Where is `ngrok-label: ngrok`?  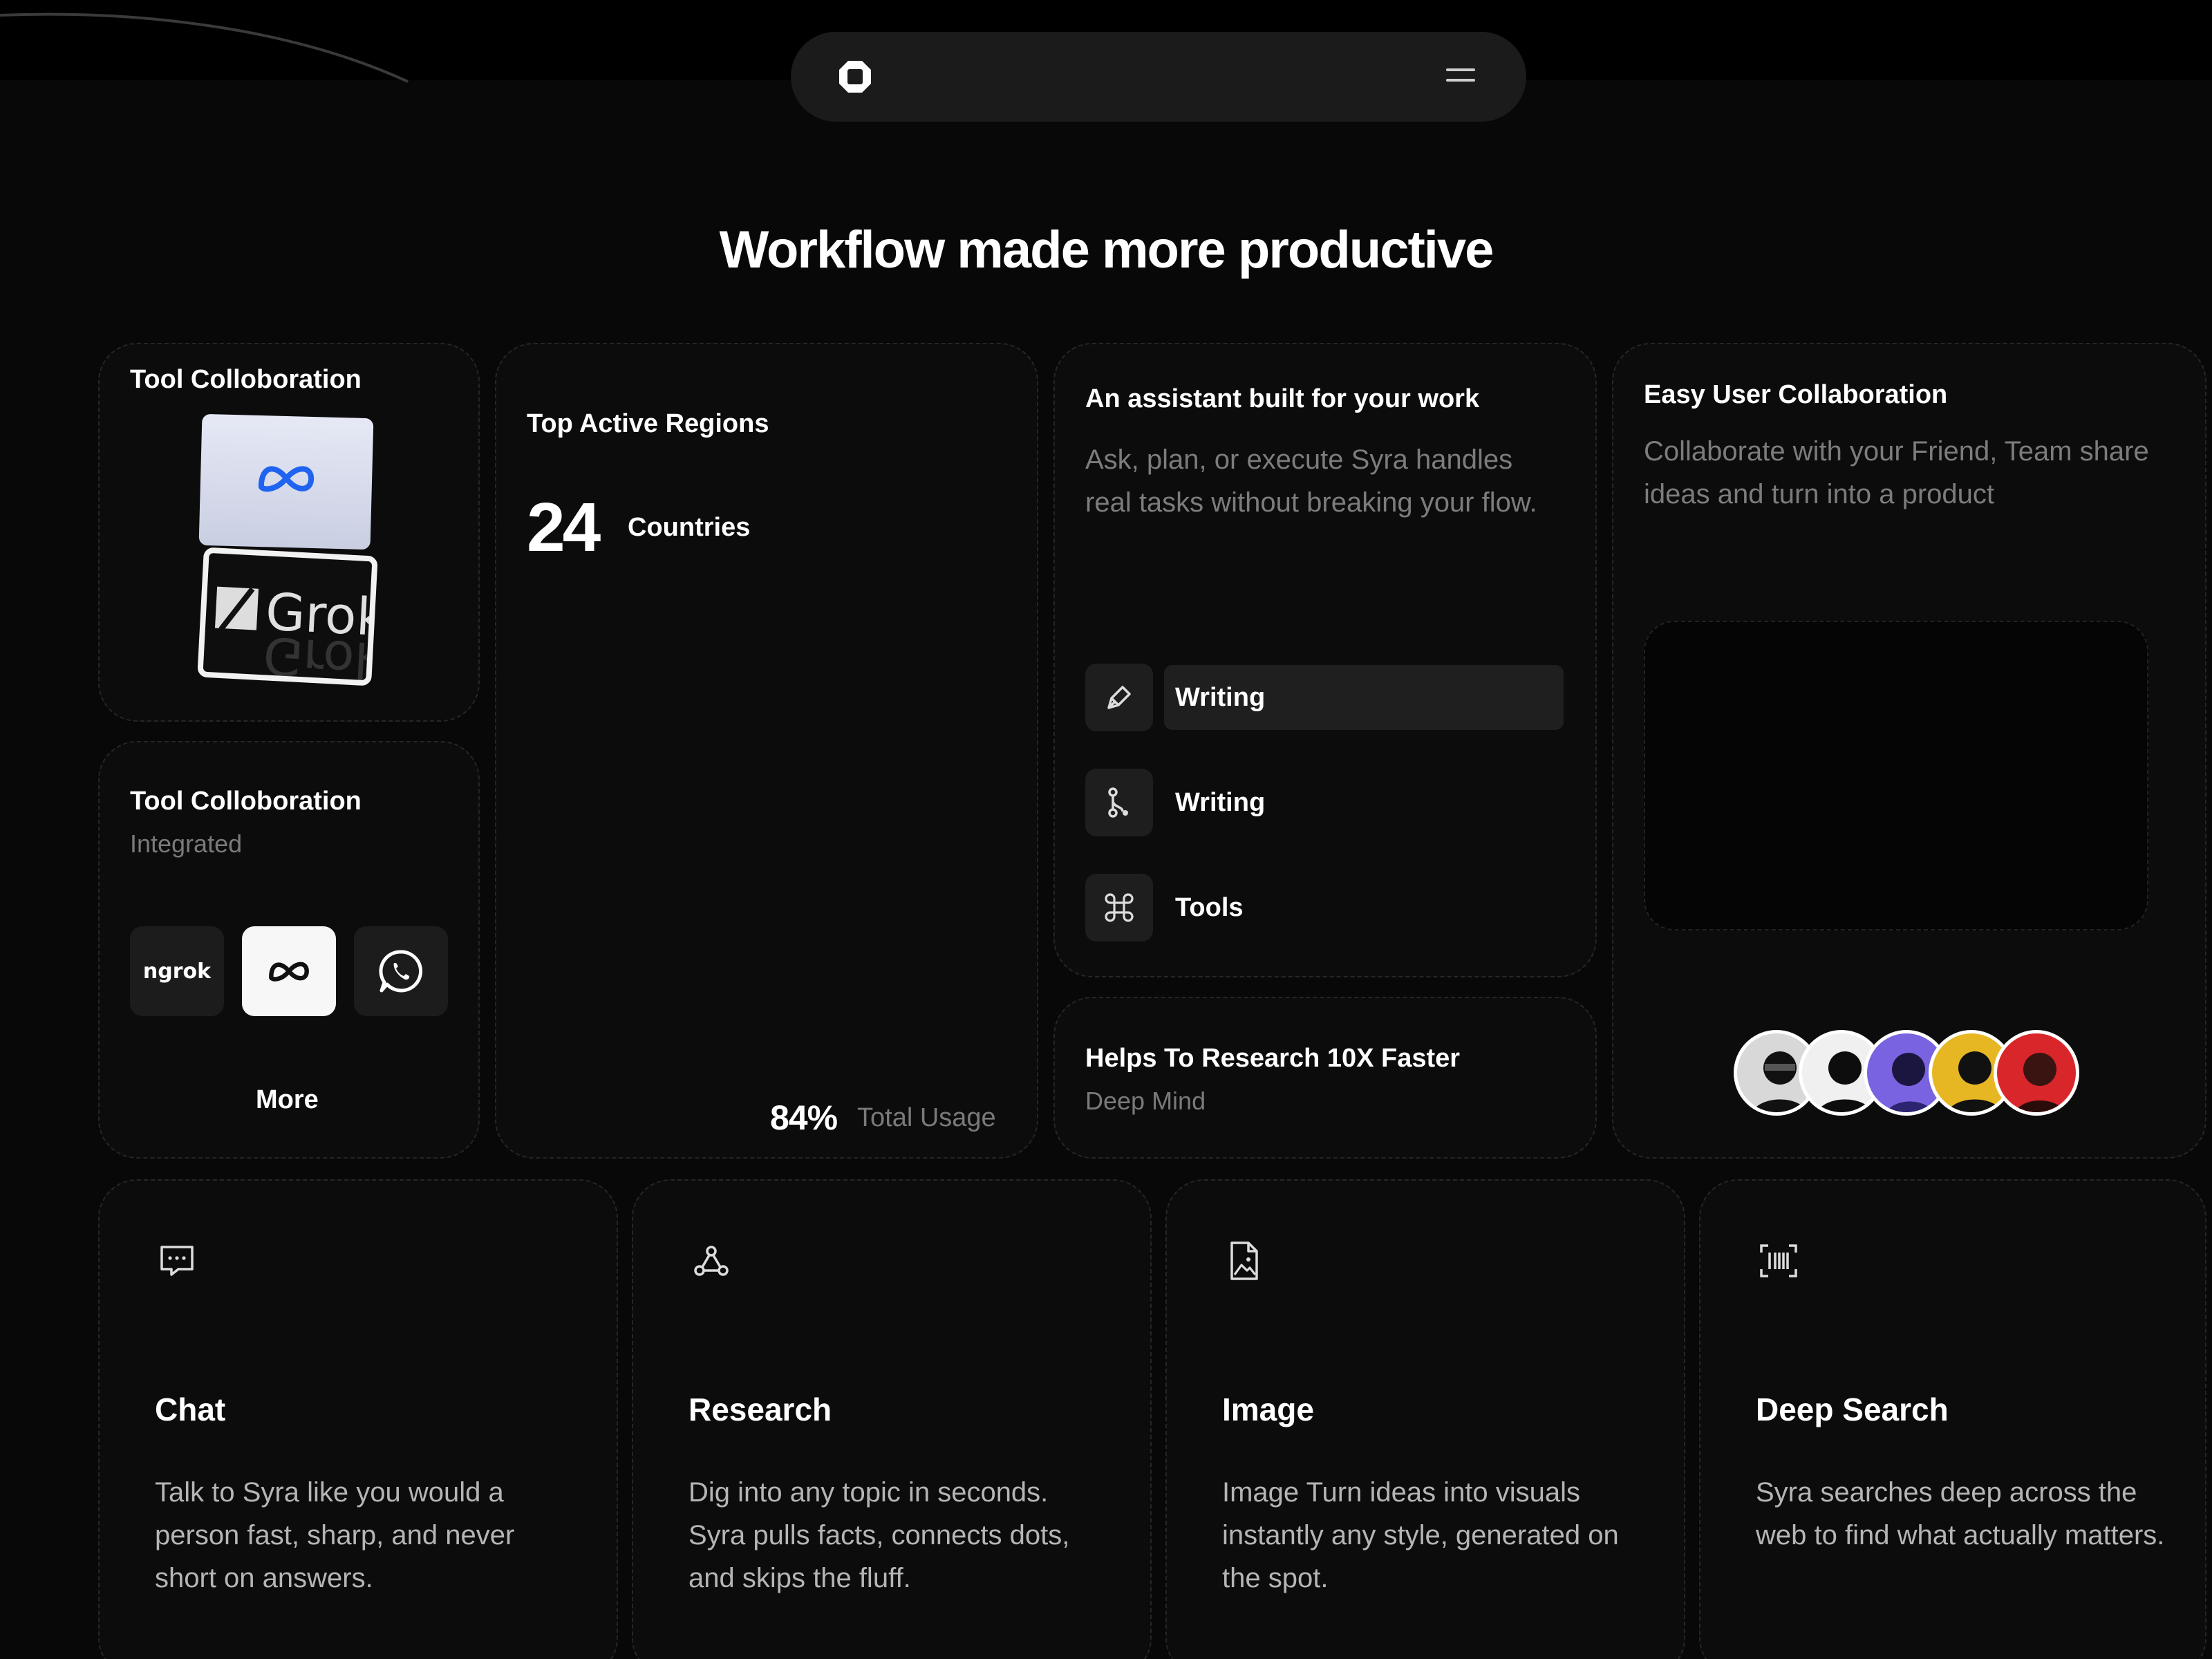
ngrok-label: ngrok is located at coordinates (177, 971).